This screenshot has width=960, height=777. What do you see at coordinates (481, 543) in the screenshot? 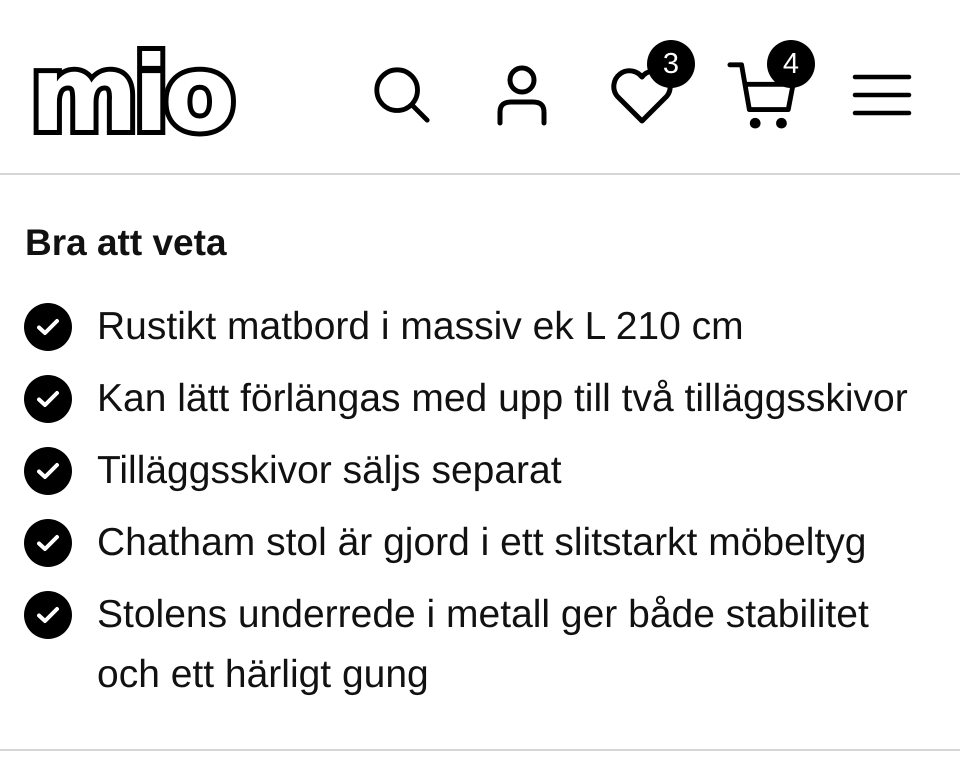
I see `feature-text: Chatham stol är gjord i ett slitstarkt möbeltyg` at bounding box center [481, 543].